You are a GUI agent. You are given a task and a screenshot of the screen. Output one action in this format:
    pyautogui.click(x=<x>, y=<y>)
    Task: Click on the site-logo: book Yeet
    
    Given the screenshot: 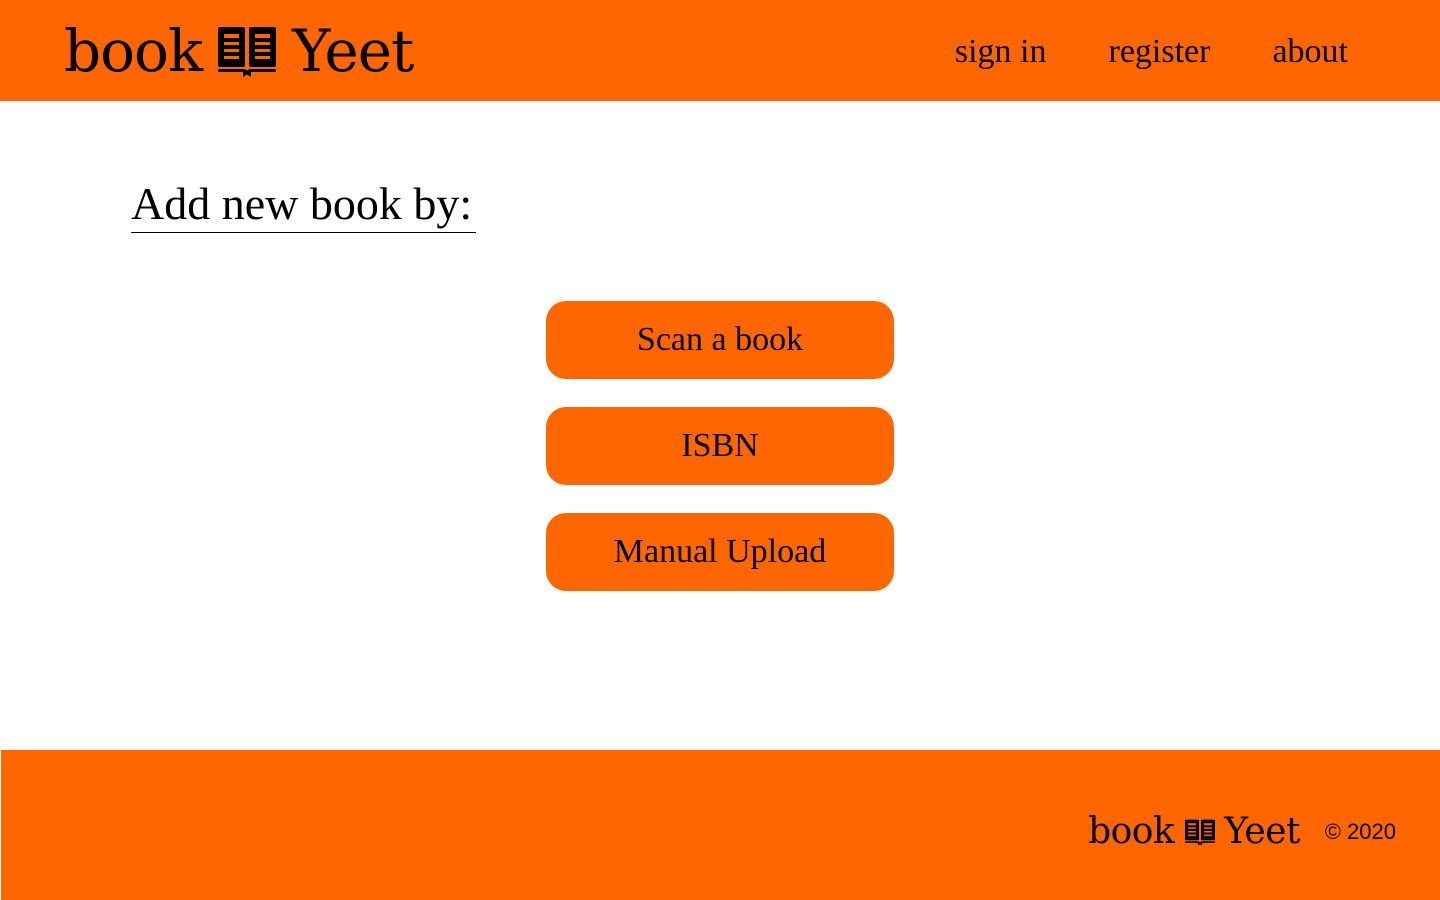 What is the action you would take?
    pyautogui.click(x=239, y=51)
    